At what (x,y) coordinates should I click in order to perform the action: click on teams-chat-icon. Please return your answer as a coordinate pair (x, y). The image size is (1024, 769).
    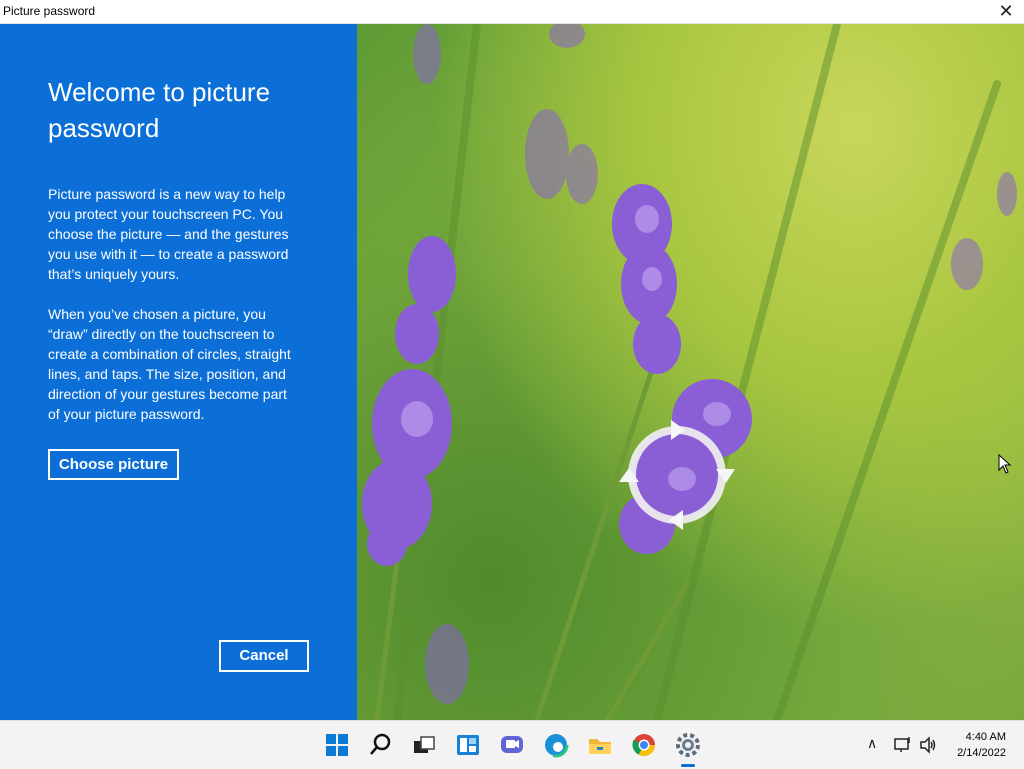
    Looking at the image, I should click on (512, 745).